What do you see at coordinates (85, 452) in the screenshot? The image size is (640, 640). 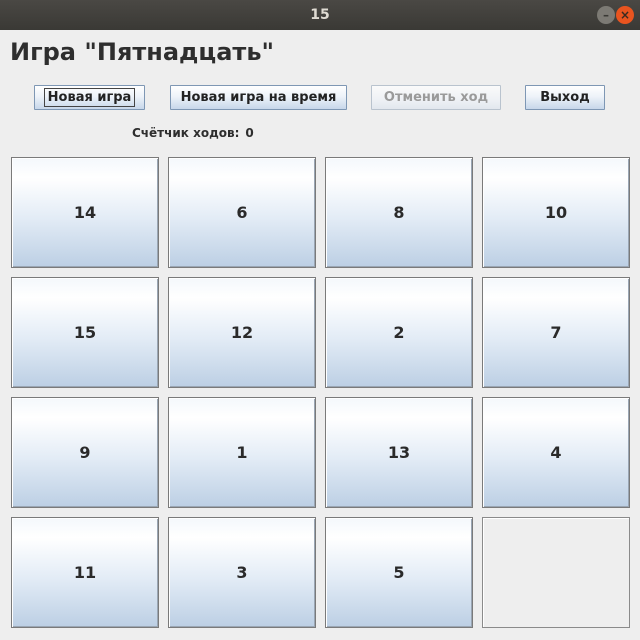 I see `tile: 9` at bounding box center [85, 452].